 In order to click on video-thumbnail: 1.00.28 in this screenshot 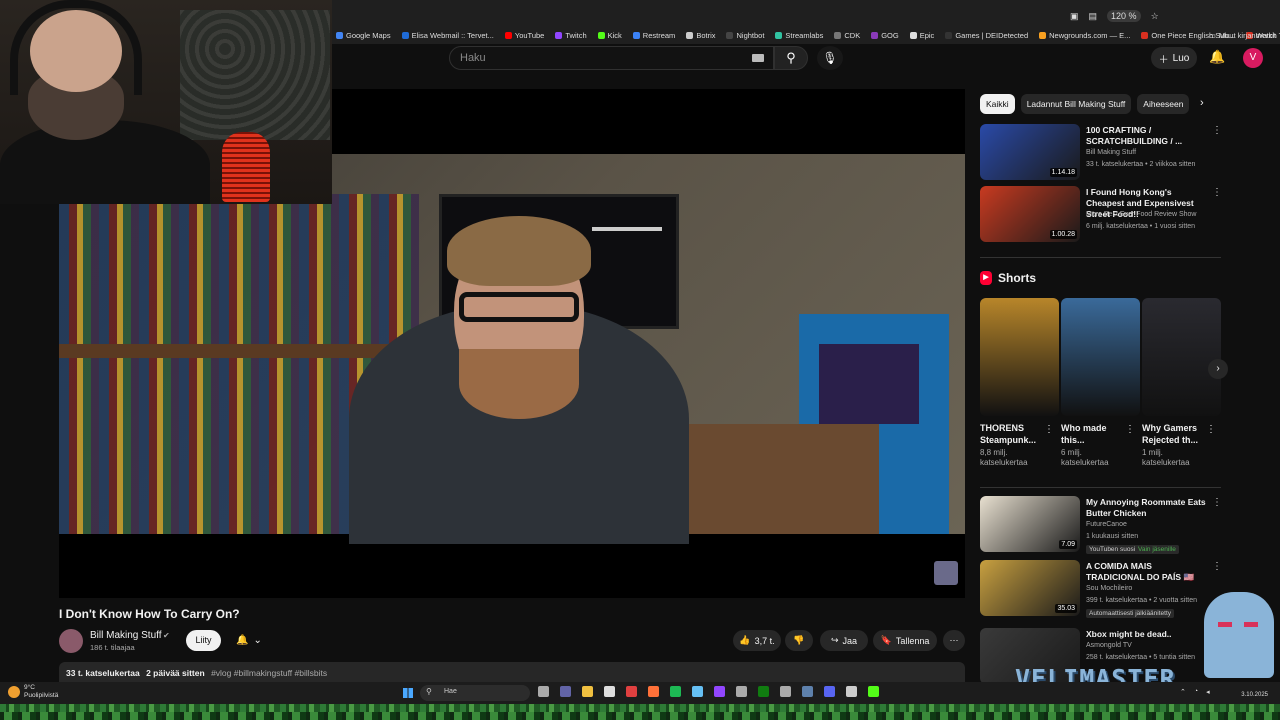, I will do `click(1030, 214)`.